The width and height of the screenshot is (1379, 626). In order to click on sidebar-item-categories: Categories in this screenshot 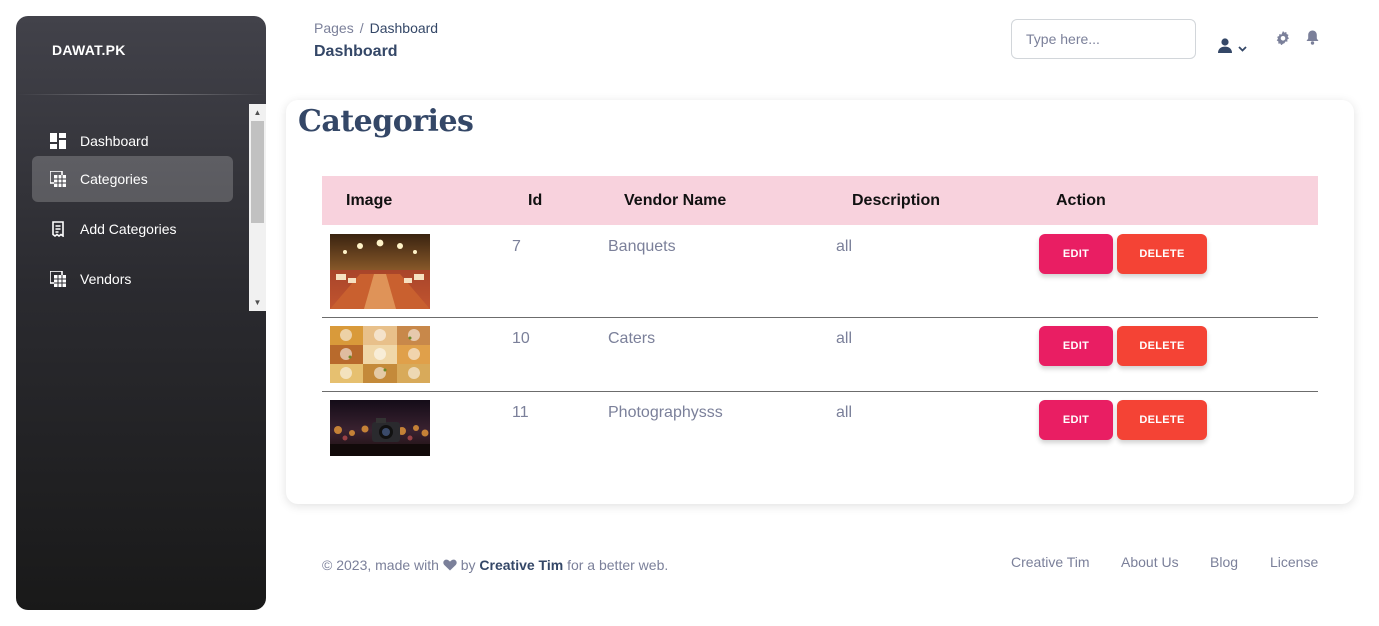, I will do `click(132, 179)`.